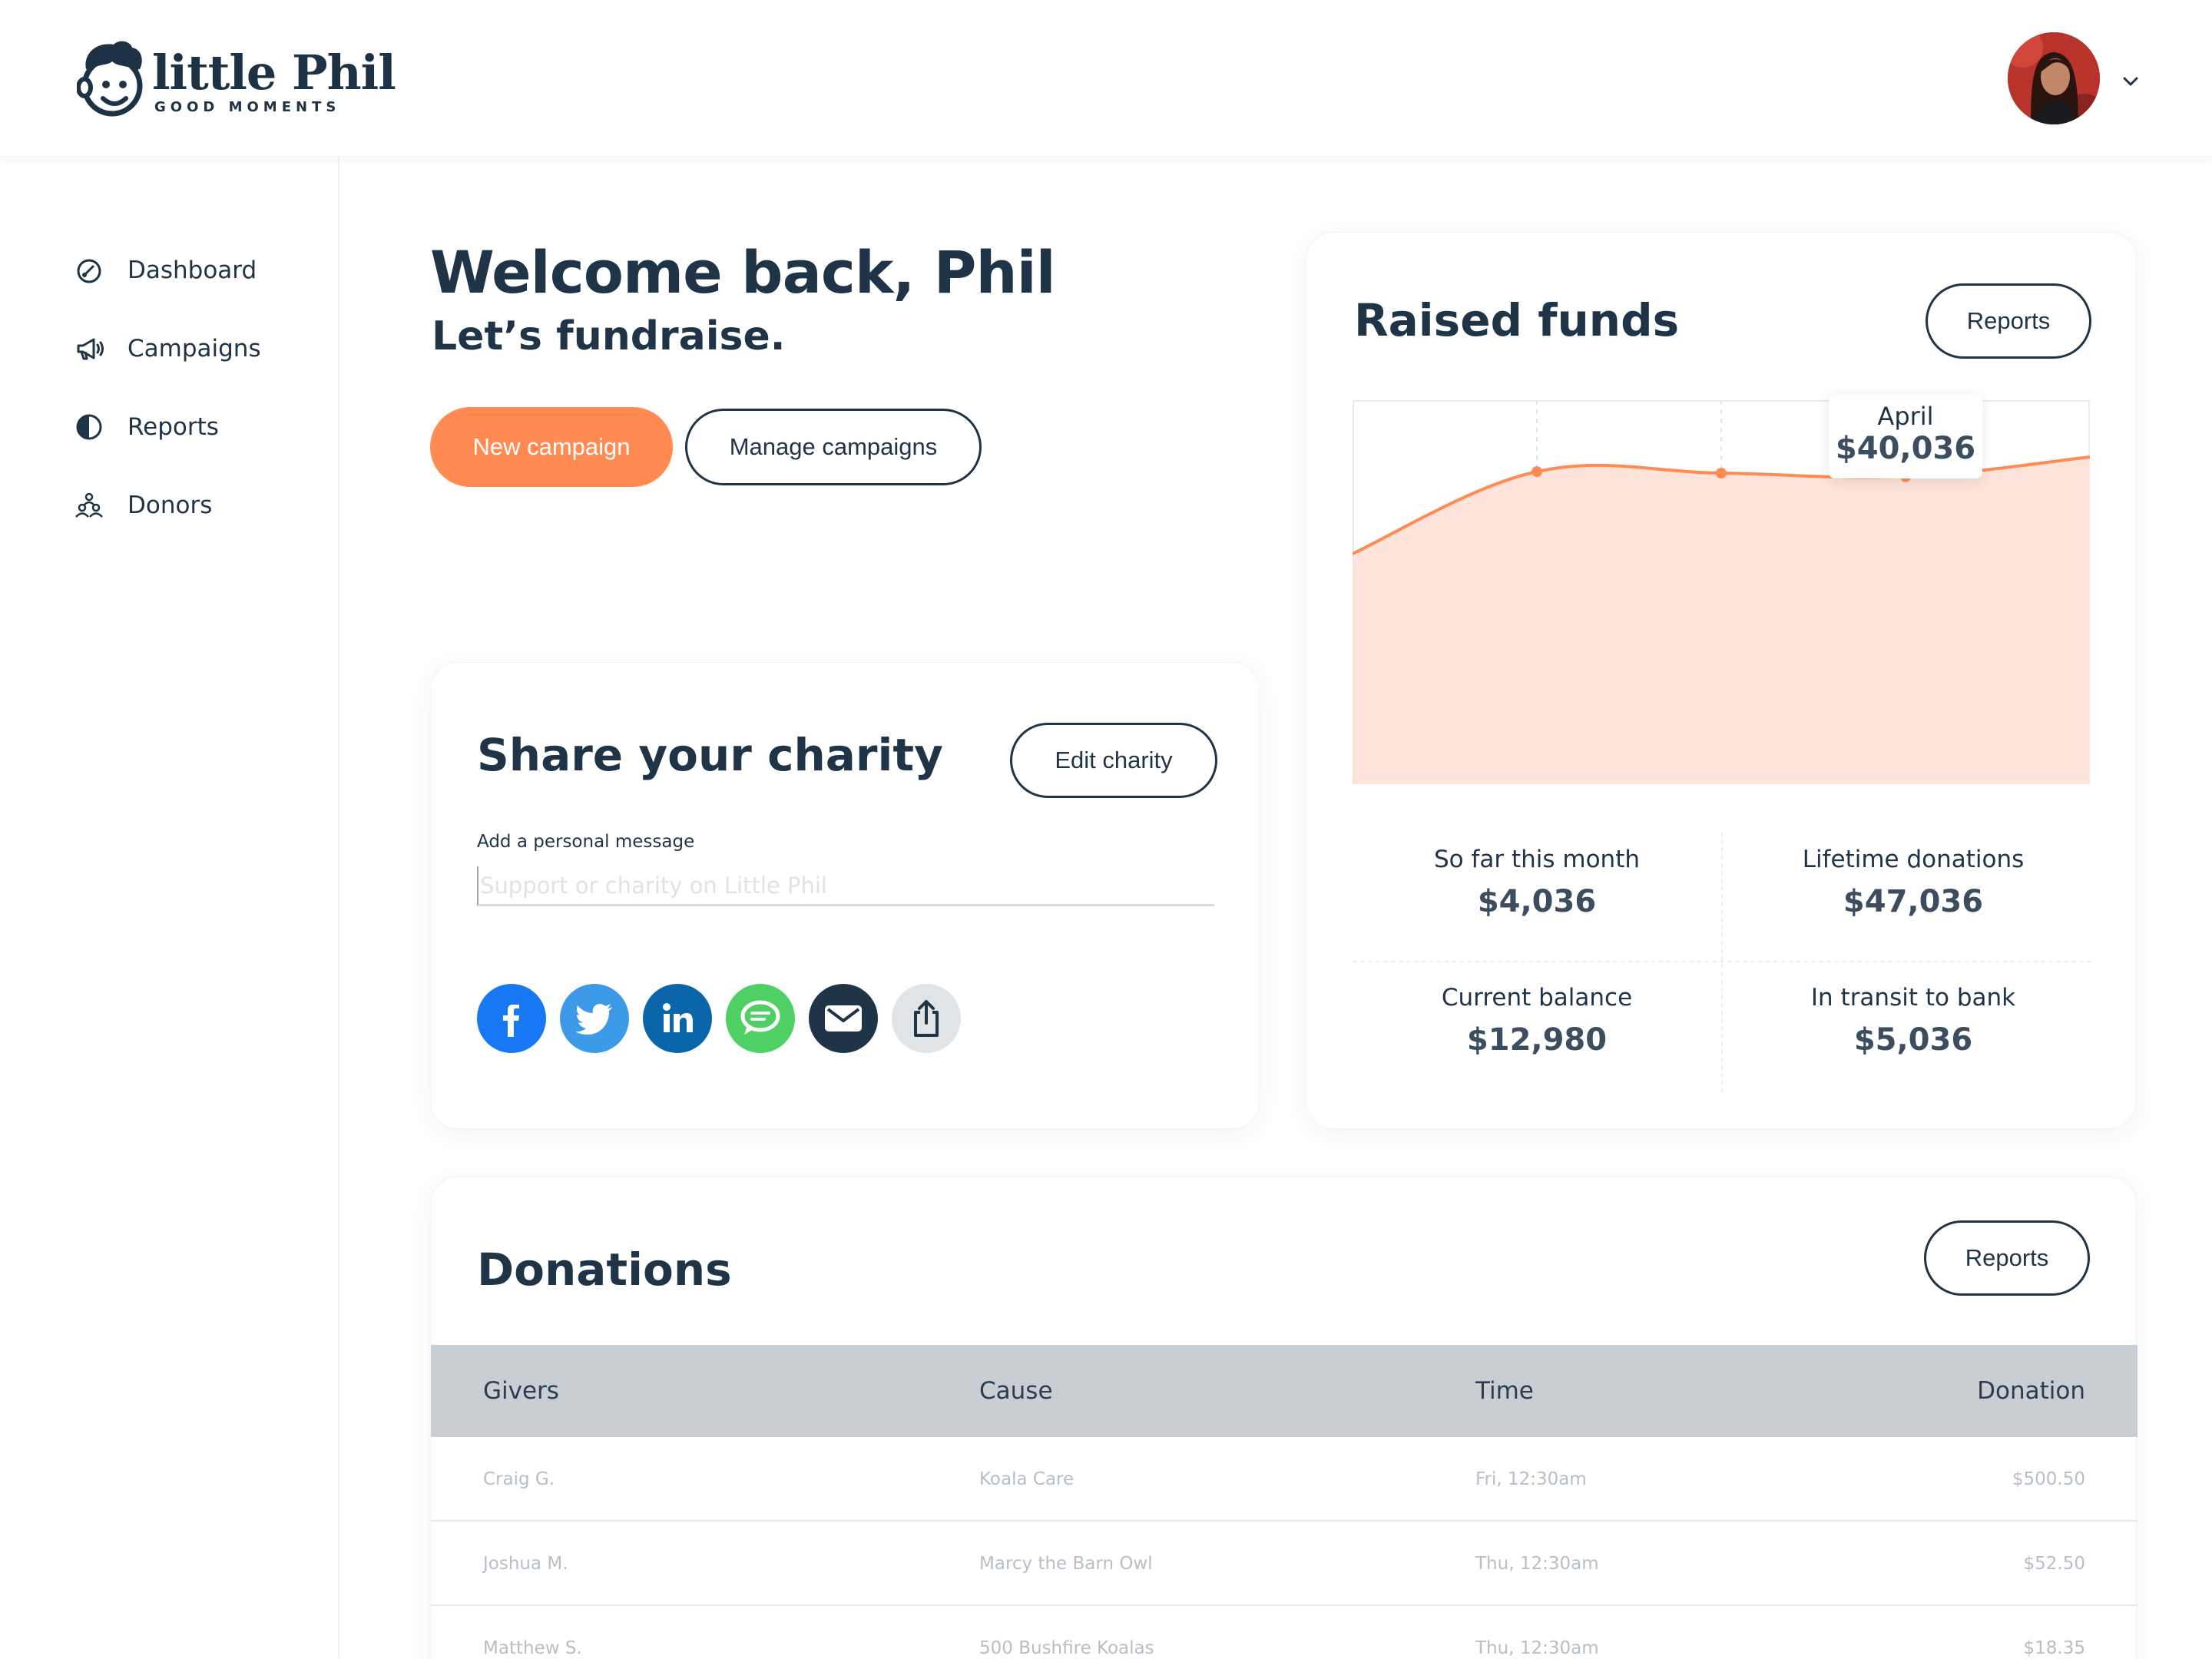 This screenshot has height=1659, width=2212. What do you see at coordinates (2031, 1391) in the screenshot?
I see `column-header-donation: Donation` at bounding box center [2031, 1391].